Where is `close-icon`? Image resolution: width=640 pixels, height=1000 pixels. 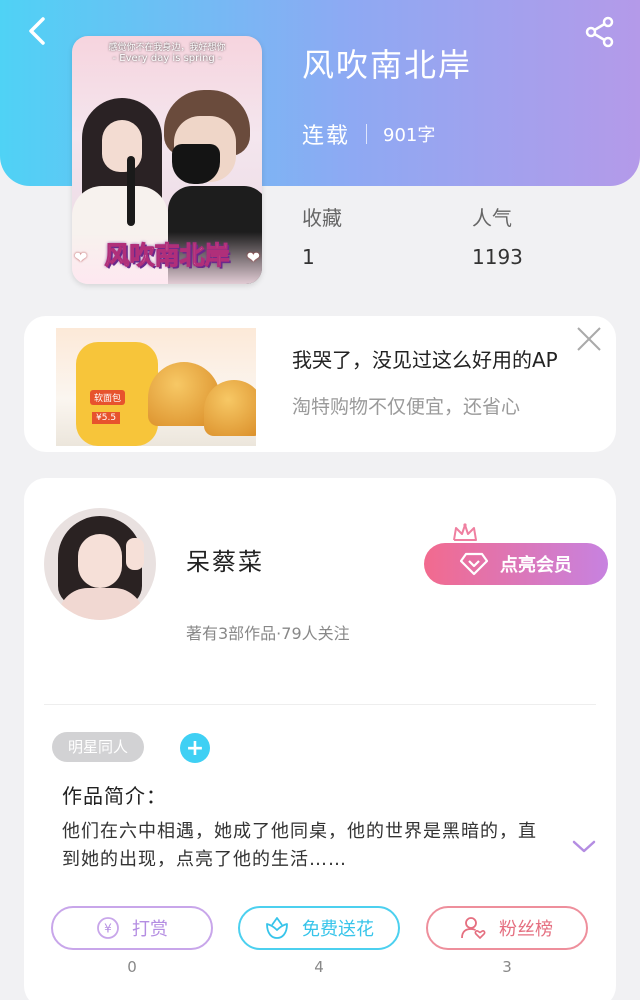
close-icon is located at coordinates (589, 339).